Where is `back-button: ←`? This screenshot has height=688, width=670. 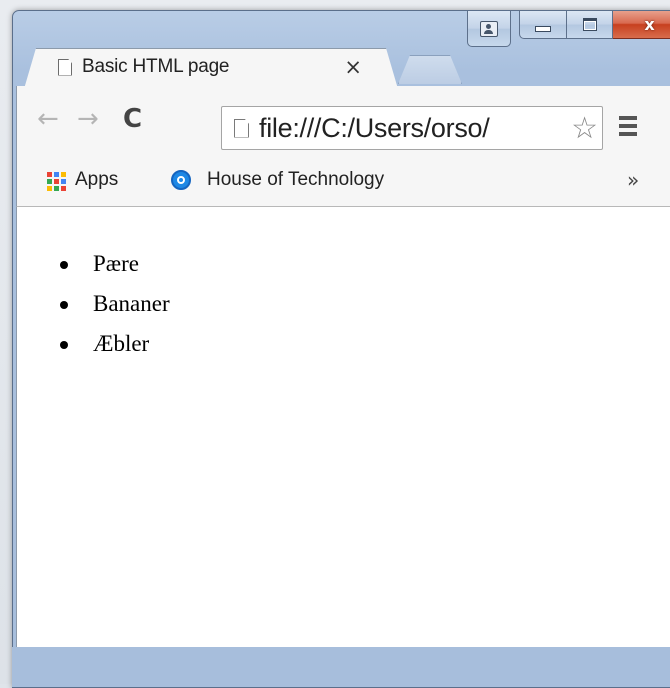 back-button: ← is located at coordinates (48, 119).